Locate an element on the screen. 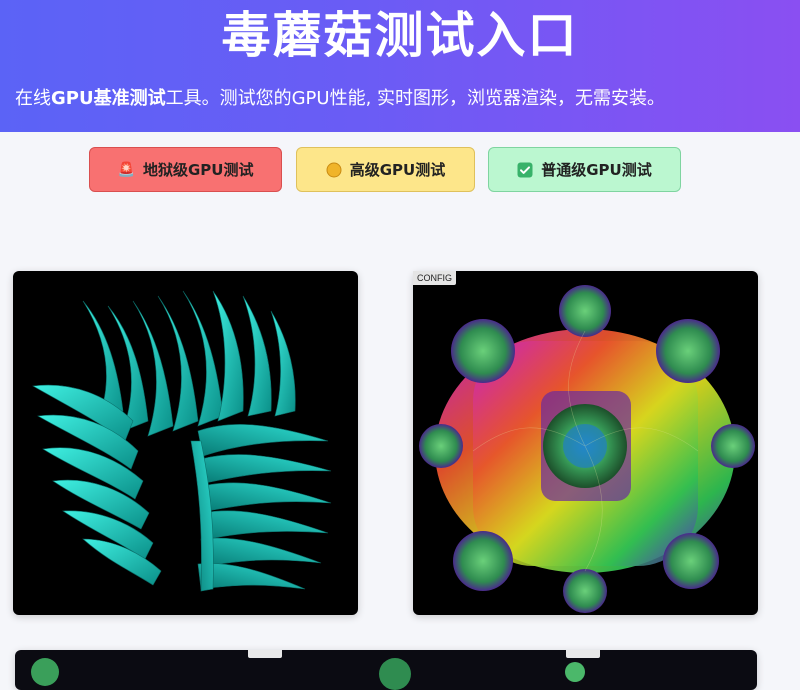 Image resolution: width=800 pixels, height=690 pixels. siren-icon: 🚨 is located at coordinates (126, 169).